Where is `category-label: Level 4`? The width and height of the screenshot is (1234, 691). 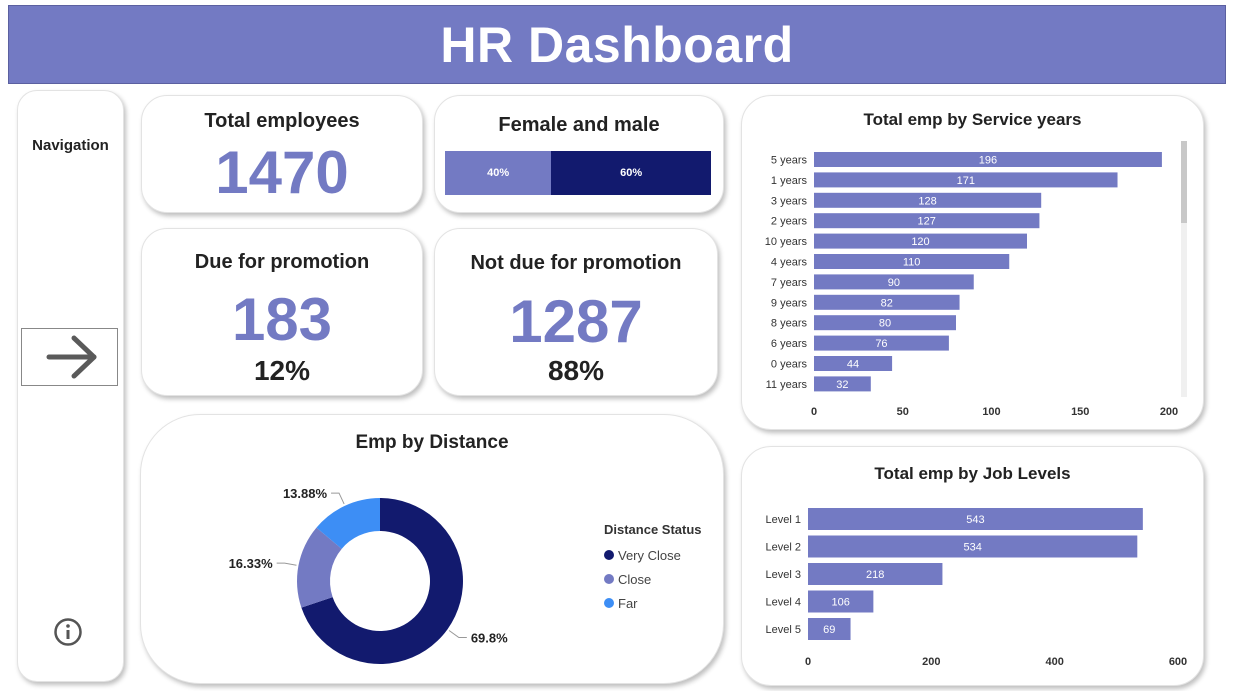
category-label: Level 4 is located at coordinates (783, 603).